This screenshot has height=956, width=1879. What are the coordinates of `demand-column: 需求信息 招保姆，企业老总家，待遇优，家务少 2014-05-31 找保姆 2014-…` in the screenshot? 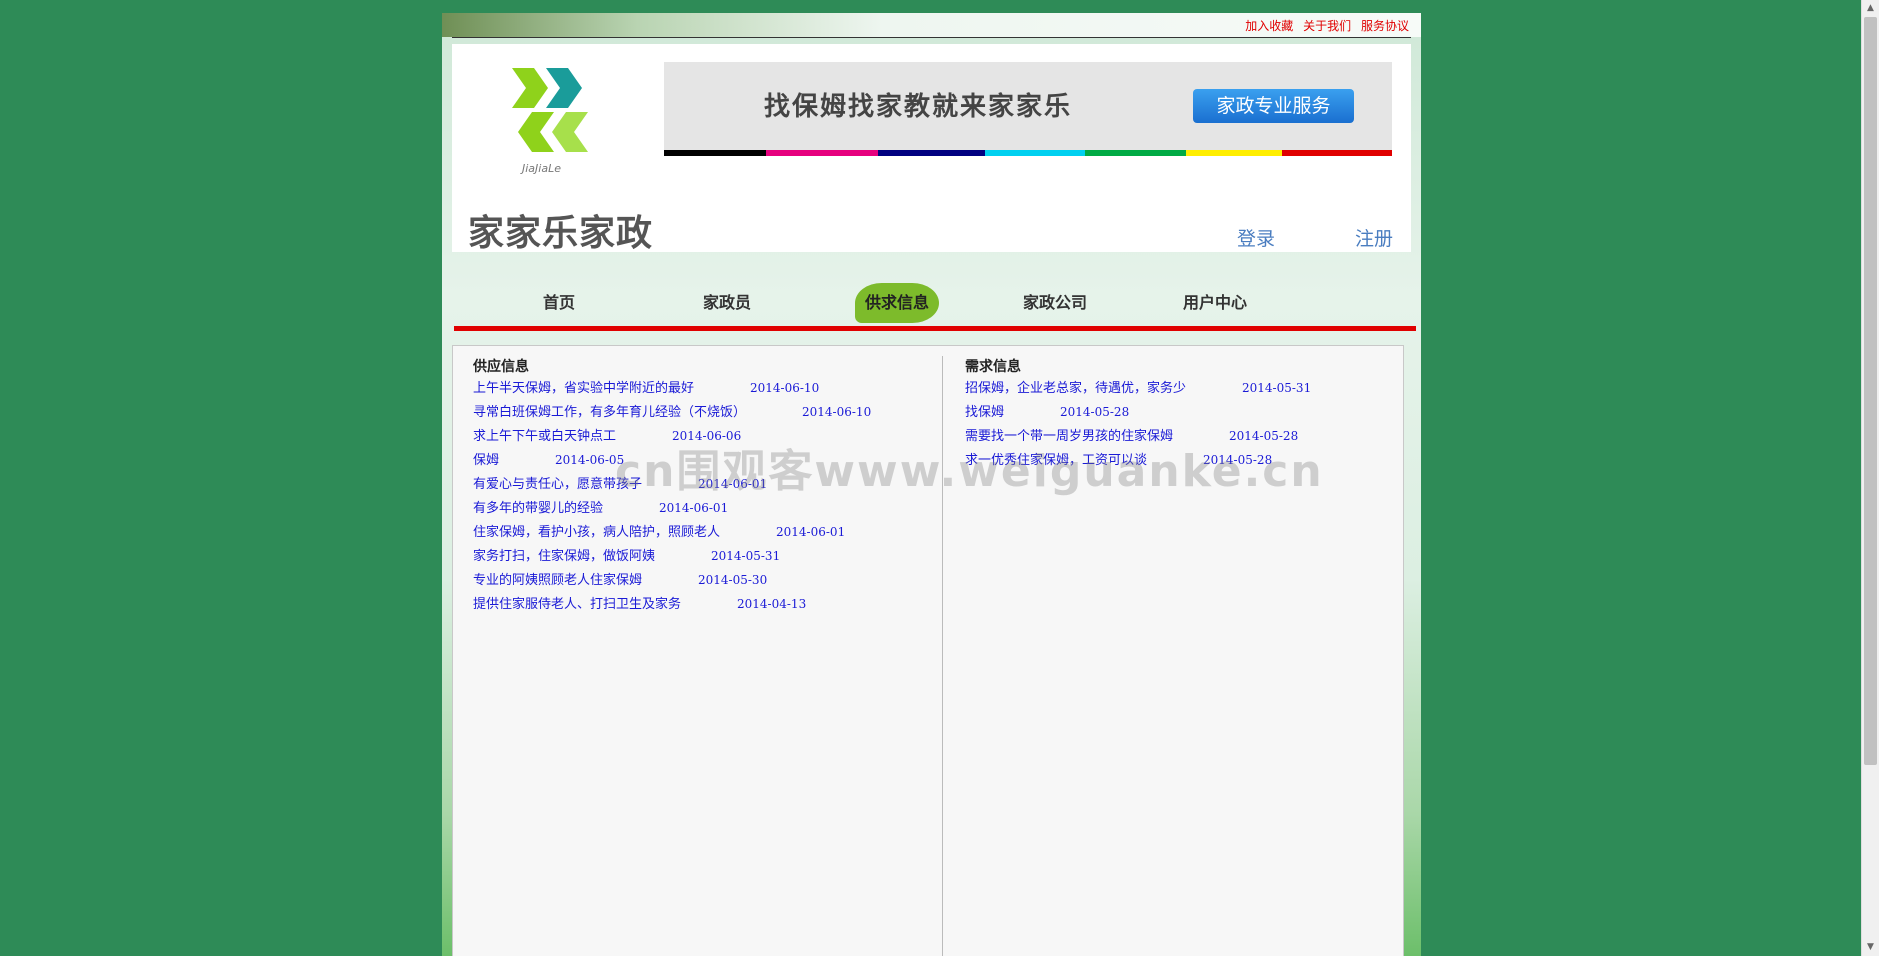 It's located at (1138, 414).